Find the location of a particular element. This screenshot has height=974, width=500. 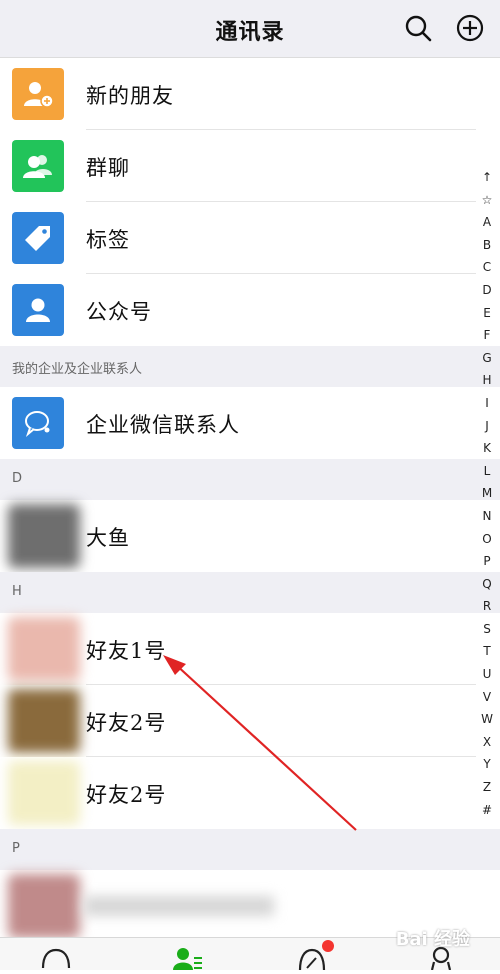

add-button is located at coordinates (470, 28).